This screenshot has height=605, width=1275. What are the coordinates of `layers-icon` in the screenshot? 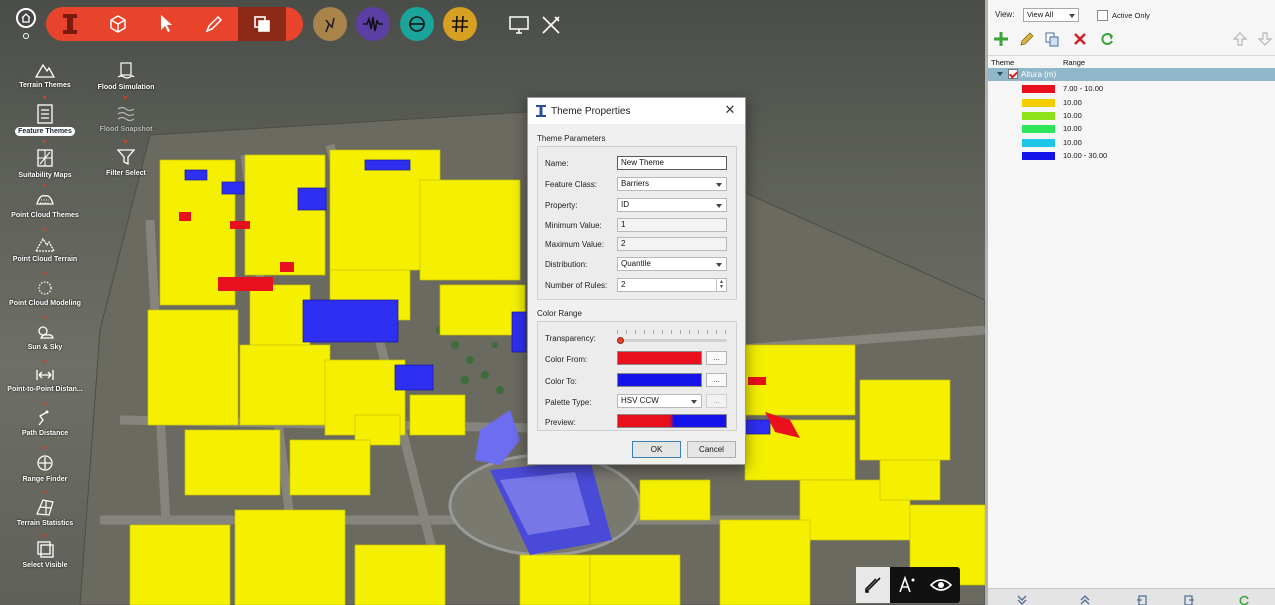 It's located at (262, 24).